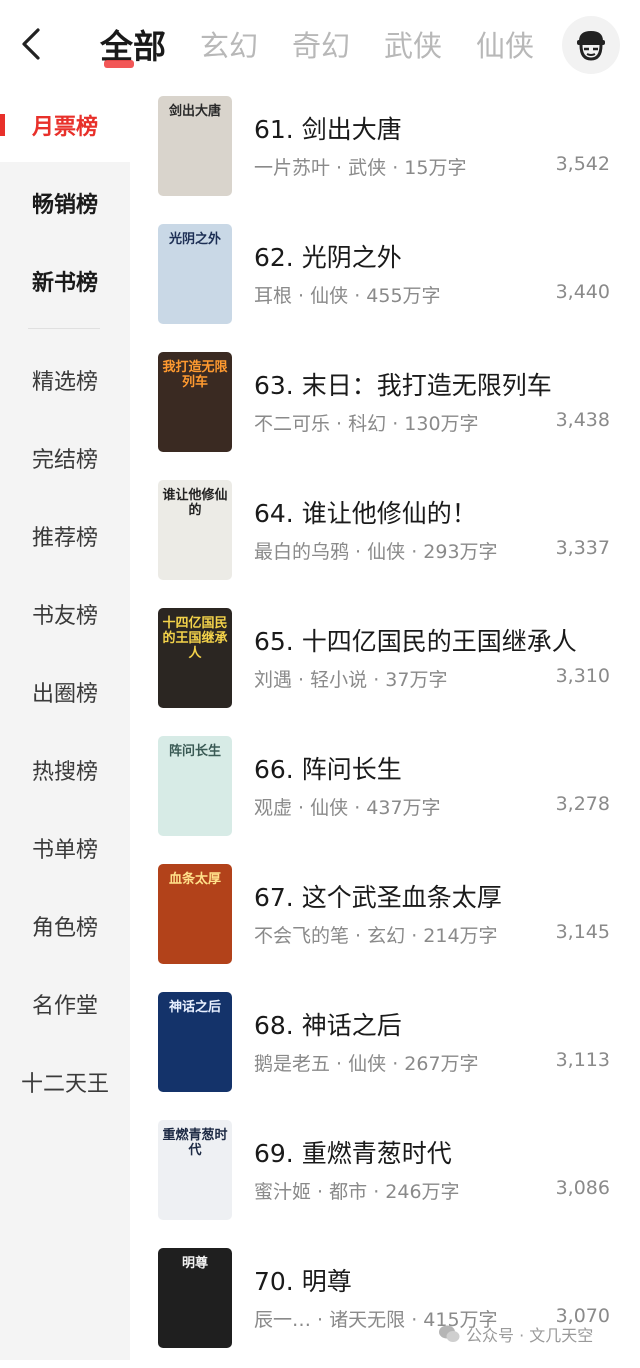  Describe the element at coordinates (65, 458) in the screenshot. I see `sidebar-item-completed: 完结榜` at that location.